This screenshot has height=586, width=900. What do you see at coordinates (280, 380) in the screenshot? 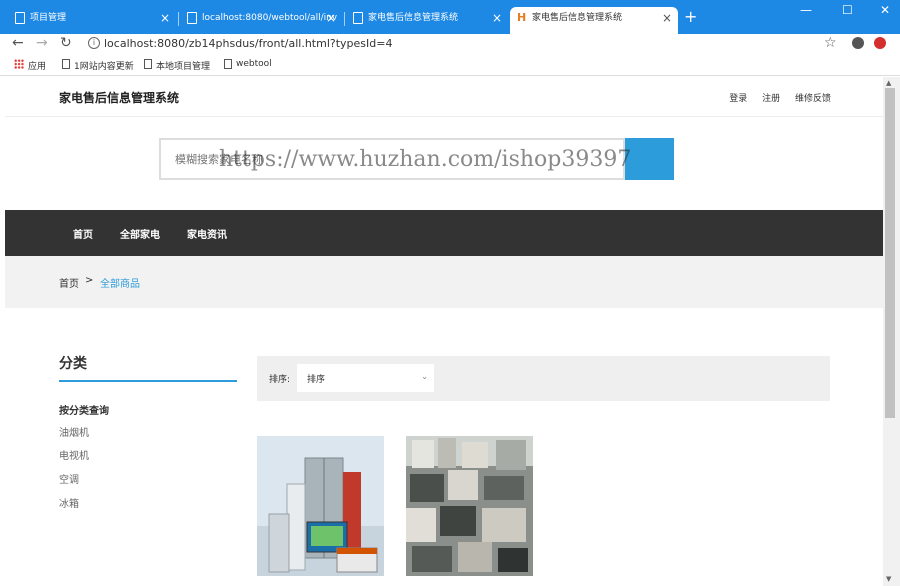
I see `sort-label: 排序:` at bounding box center [280, 380].